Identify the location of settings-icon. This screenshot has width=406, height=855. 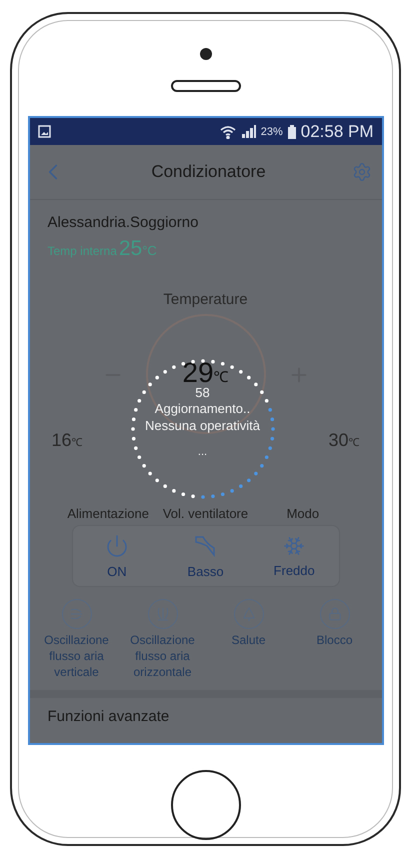
(362, 172).